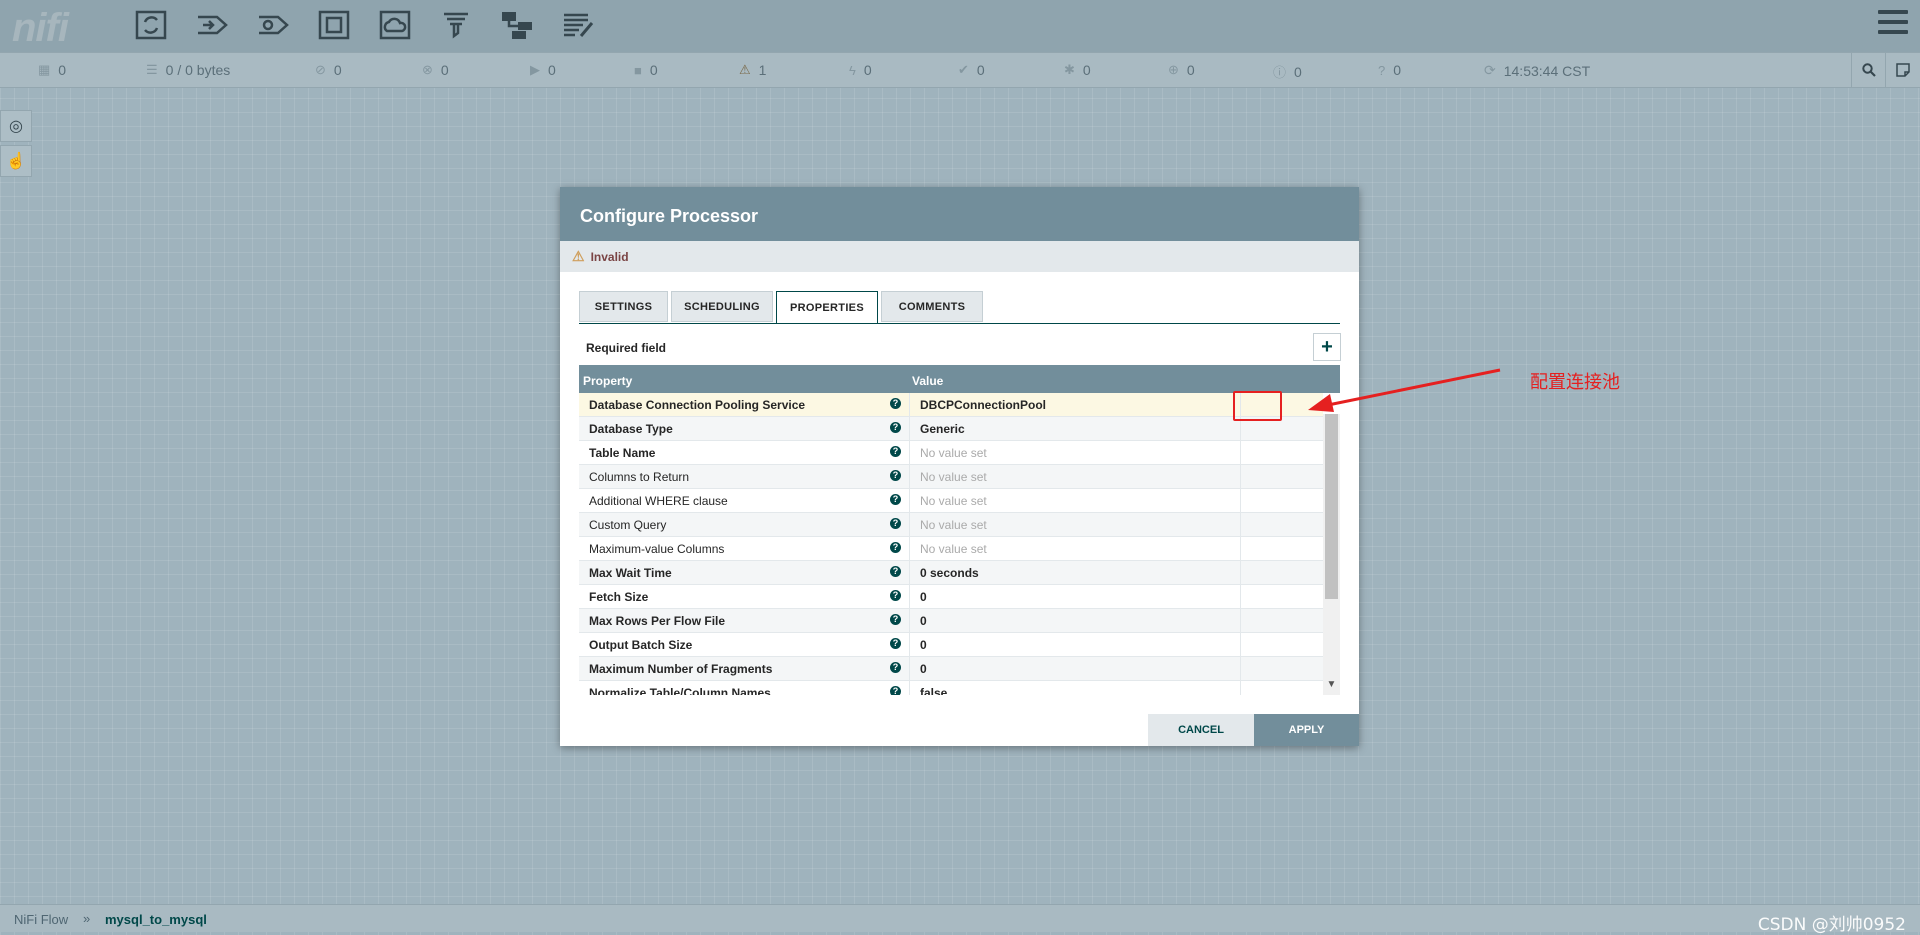 The width and height of the screenshot is (1920, 935). I want to click on bulletin-button, so click(1902, 70).